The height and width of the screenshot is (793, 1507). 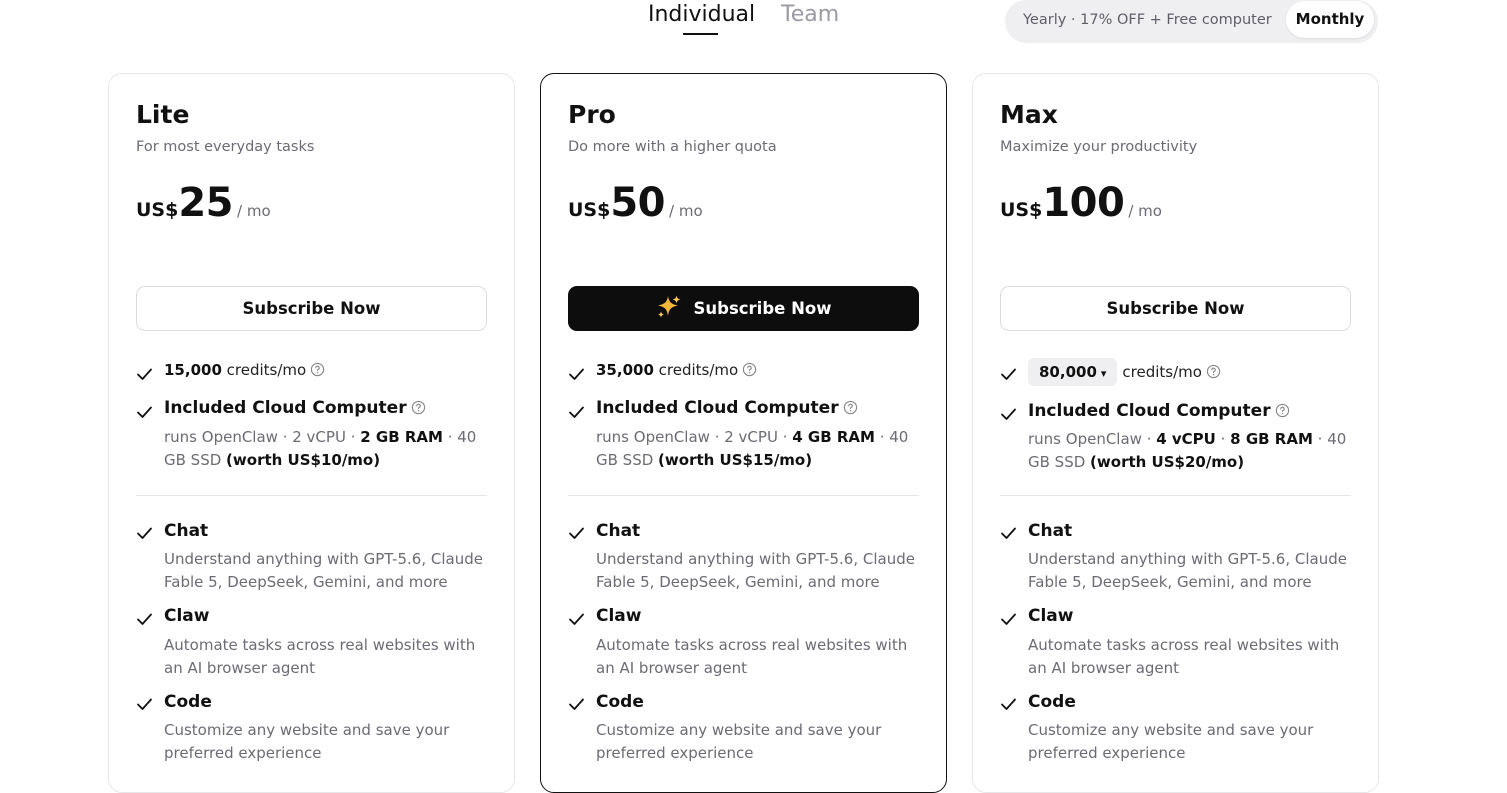 I want to click on tab-team: Team, so click(x=810, y=15).